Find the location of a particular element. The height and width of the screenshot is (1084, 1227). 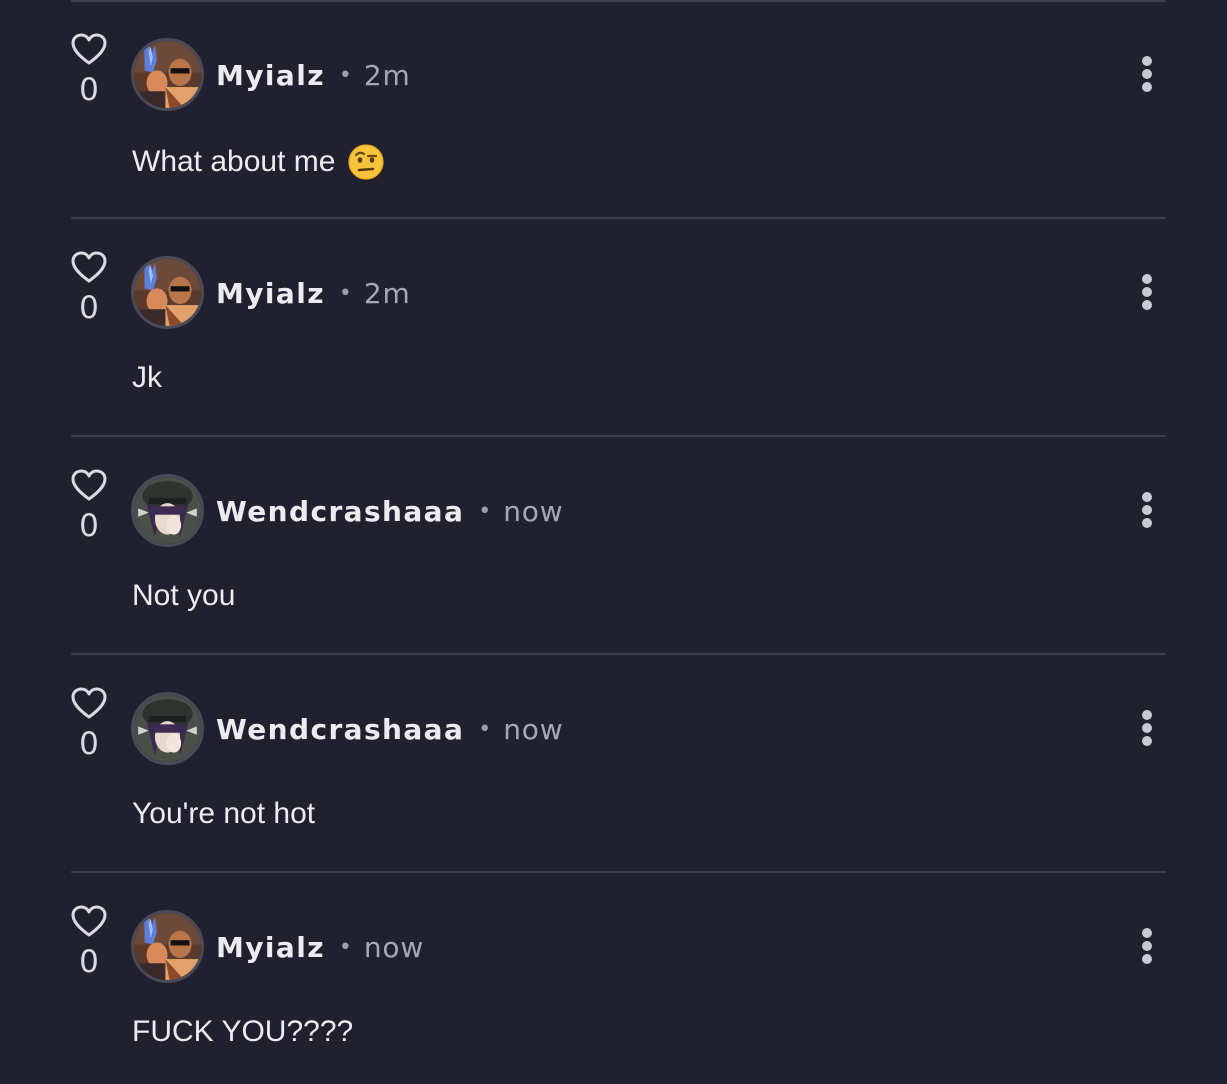

comment-text: Jk is located at coordinates (147, 378).